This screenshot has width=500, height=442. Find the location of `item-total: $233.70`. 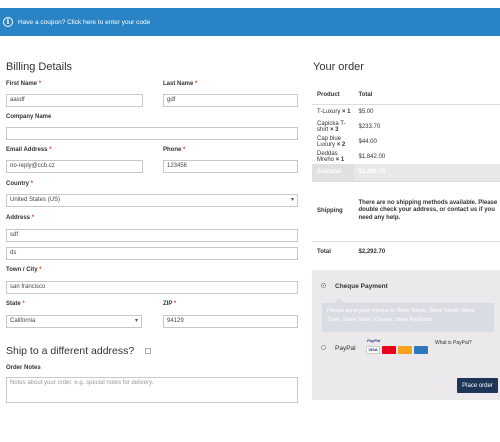

item-total: $233.70 is located at coordinates (369, 126).